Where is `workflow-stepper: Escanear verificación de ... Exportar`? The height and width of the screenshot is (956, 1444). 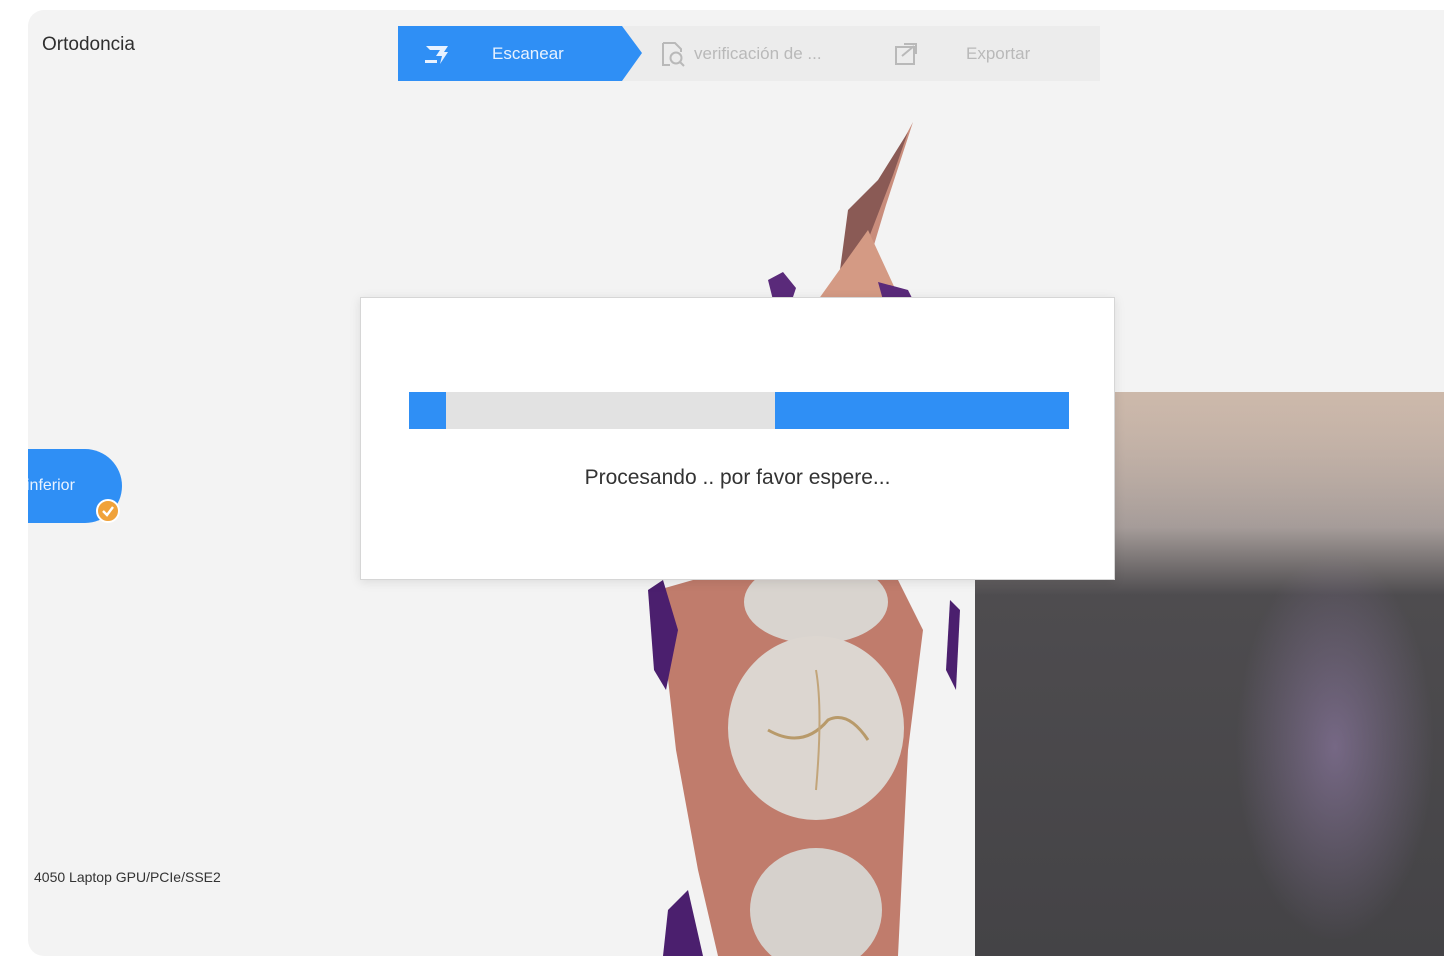
workflow-stepper: Escanear verificación de ... Exportar is located at coordinates (749, 53).